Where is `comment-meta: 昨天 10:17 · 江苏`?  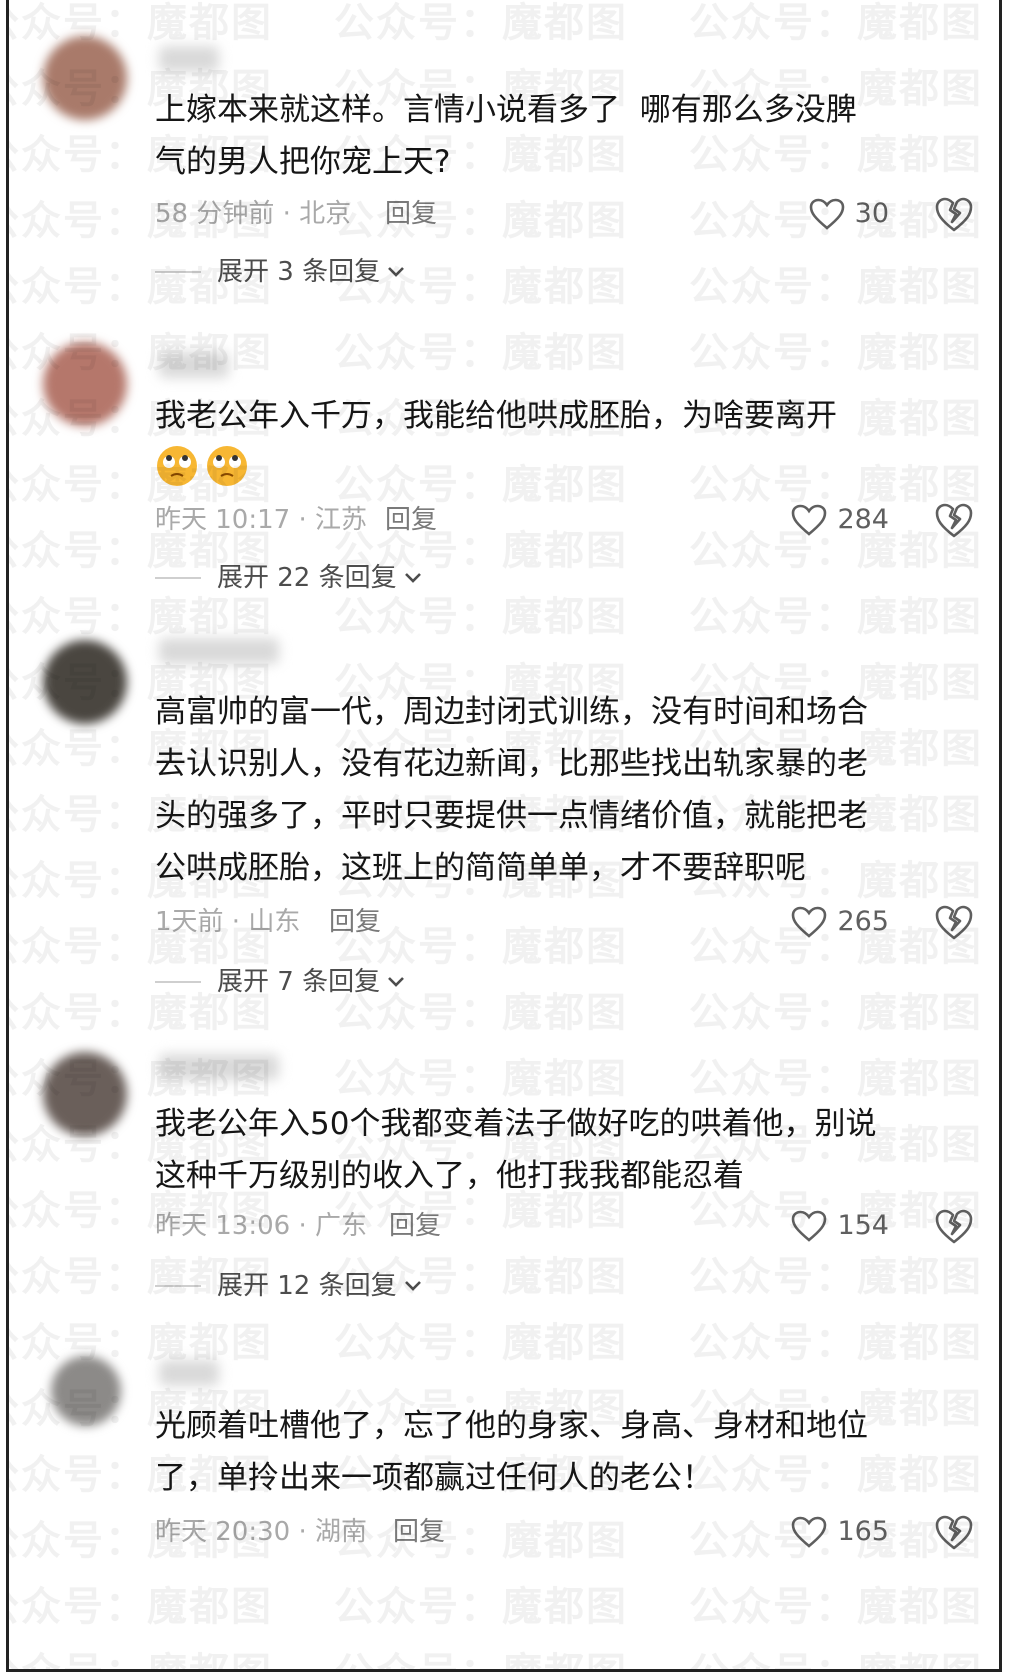 comment-meta: 昨天 10:17 · 江苏 is located at coordinates (261, 520).